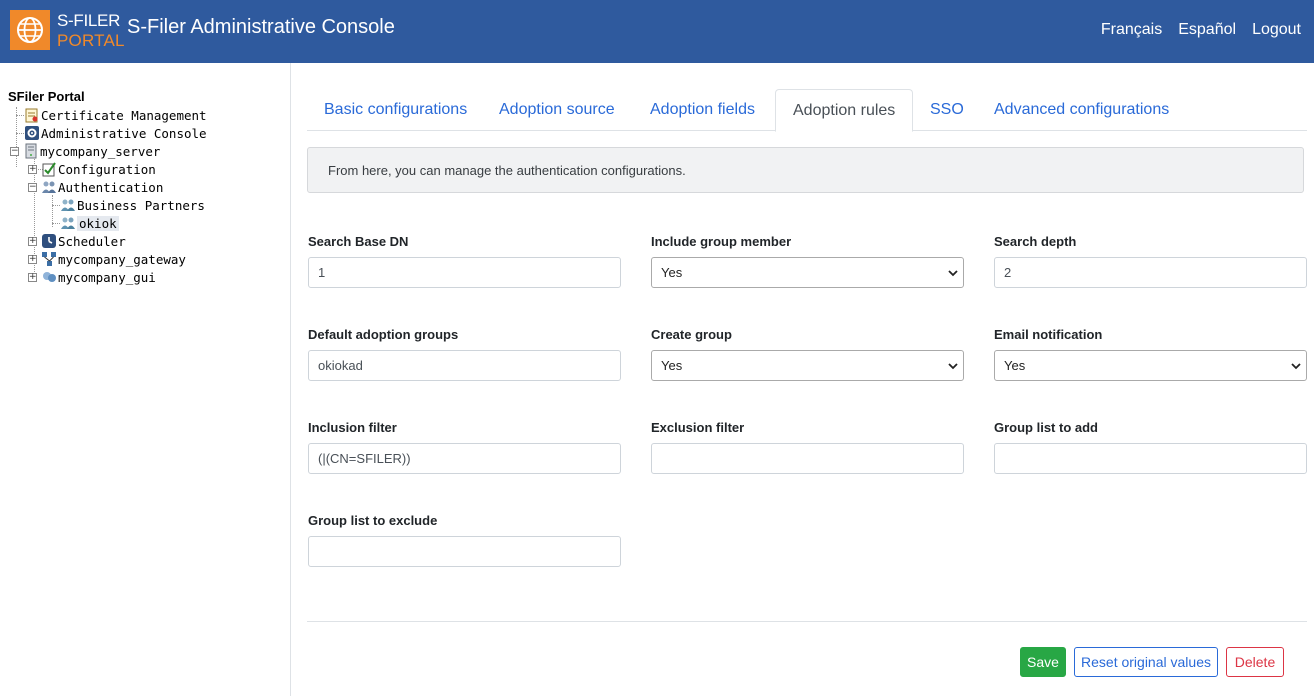 The height and width of the screenshot is (696, 1314). I want to click on search-base-dn-label: Search Base DN, so click(358, 241).